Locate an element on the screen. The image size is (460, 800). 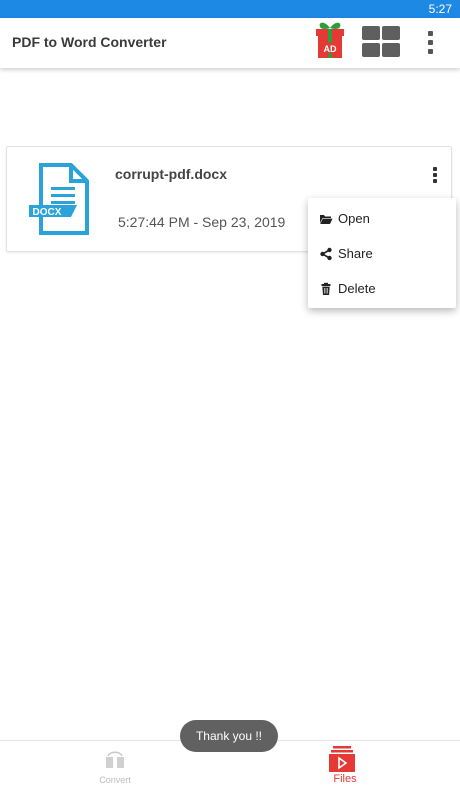
docx-file-icon: DOCX is located at coordinates (60, 199).